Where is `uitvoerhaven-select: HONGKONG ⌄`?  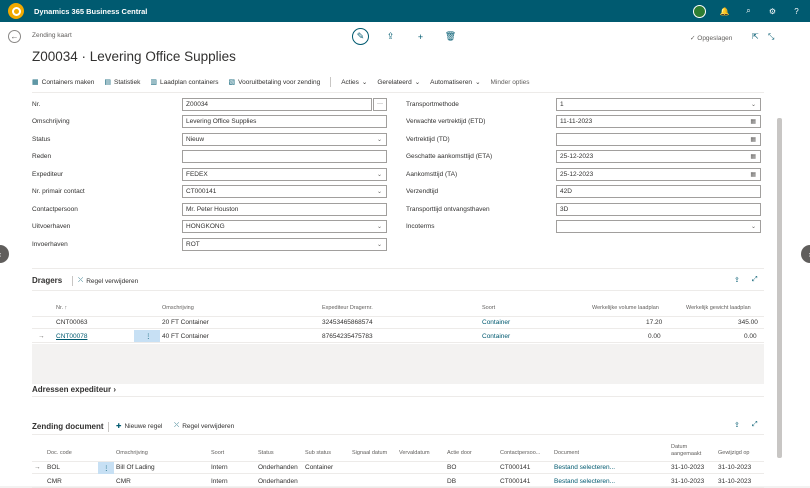
uitvoerhaven-select: HONGKONG ⌄ is located at coordinates (284, 226).